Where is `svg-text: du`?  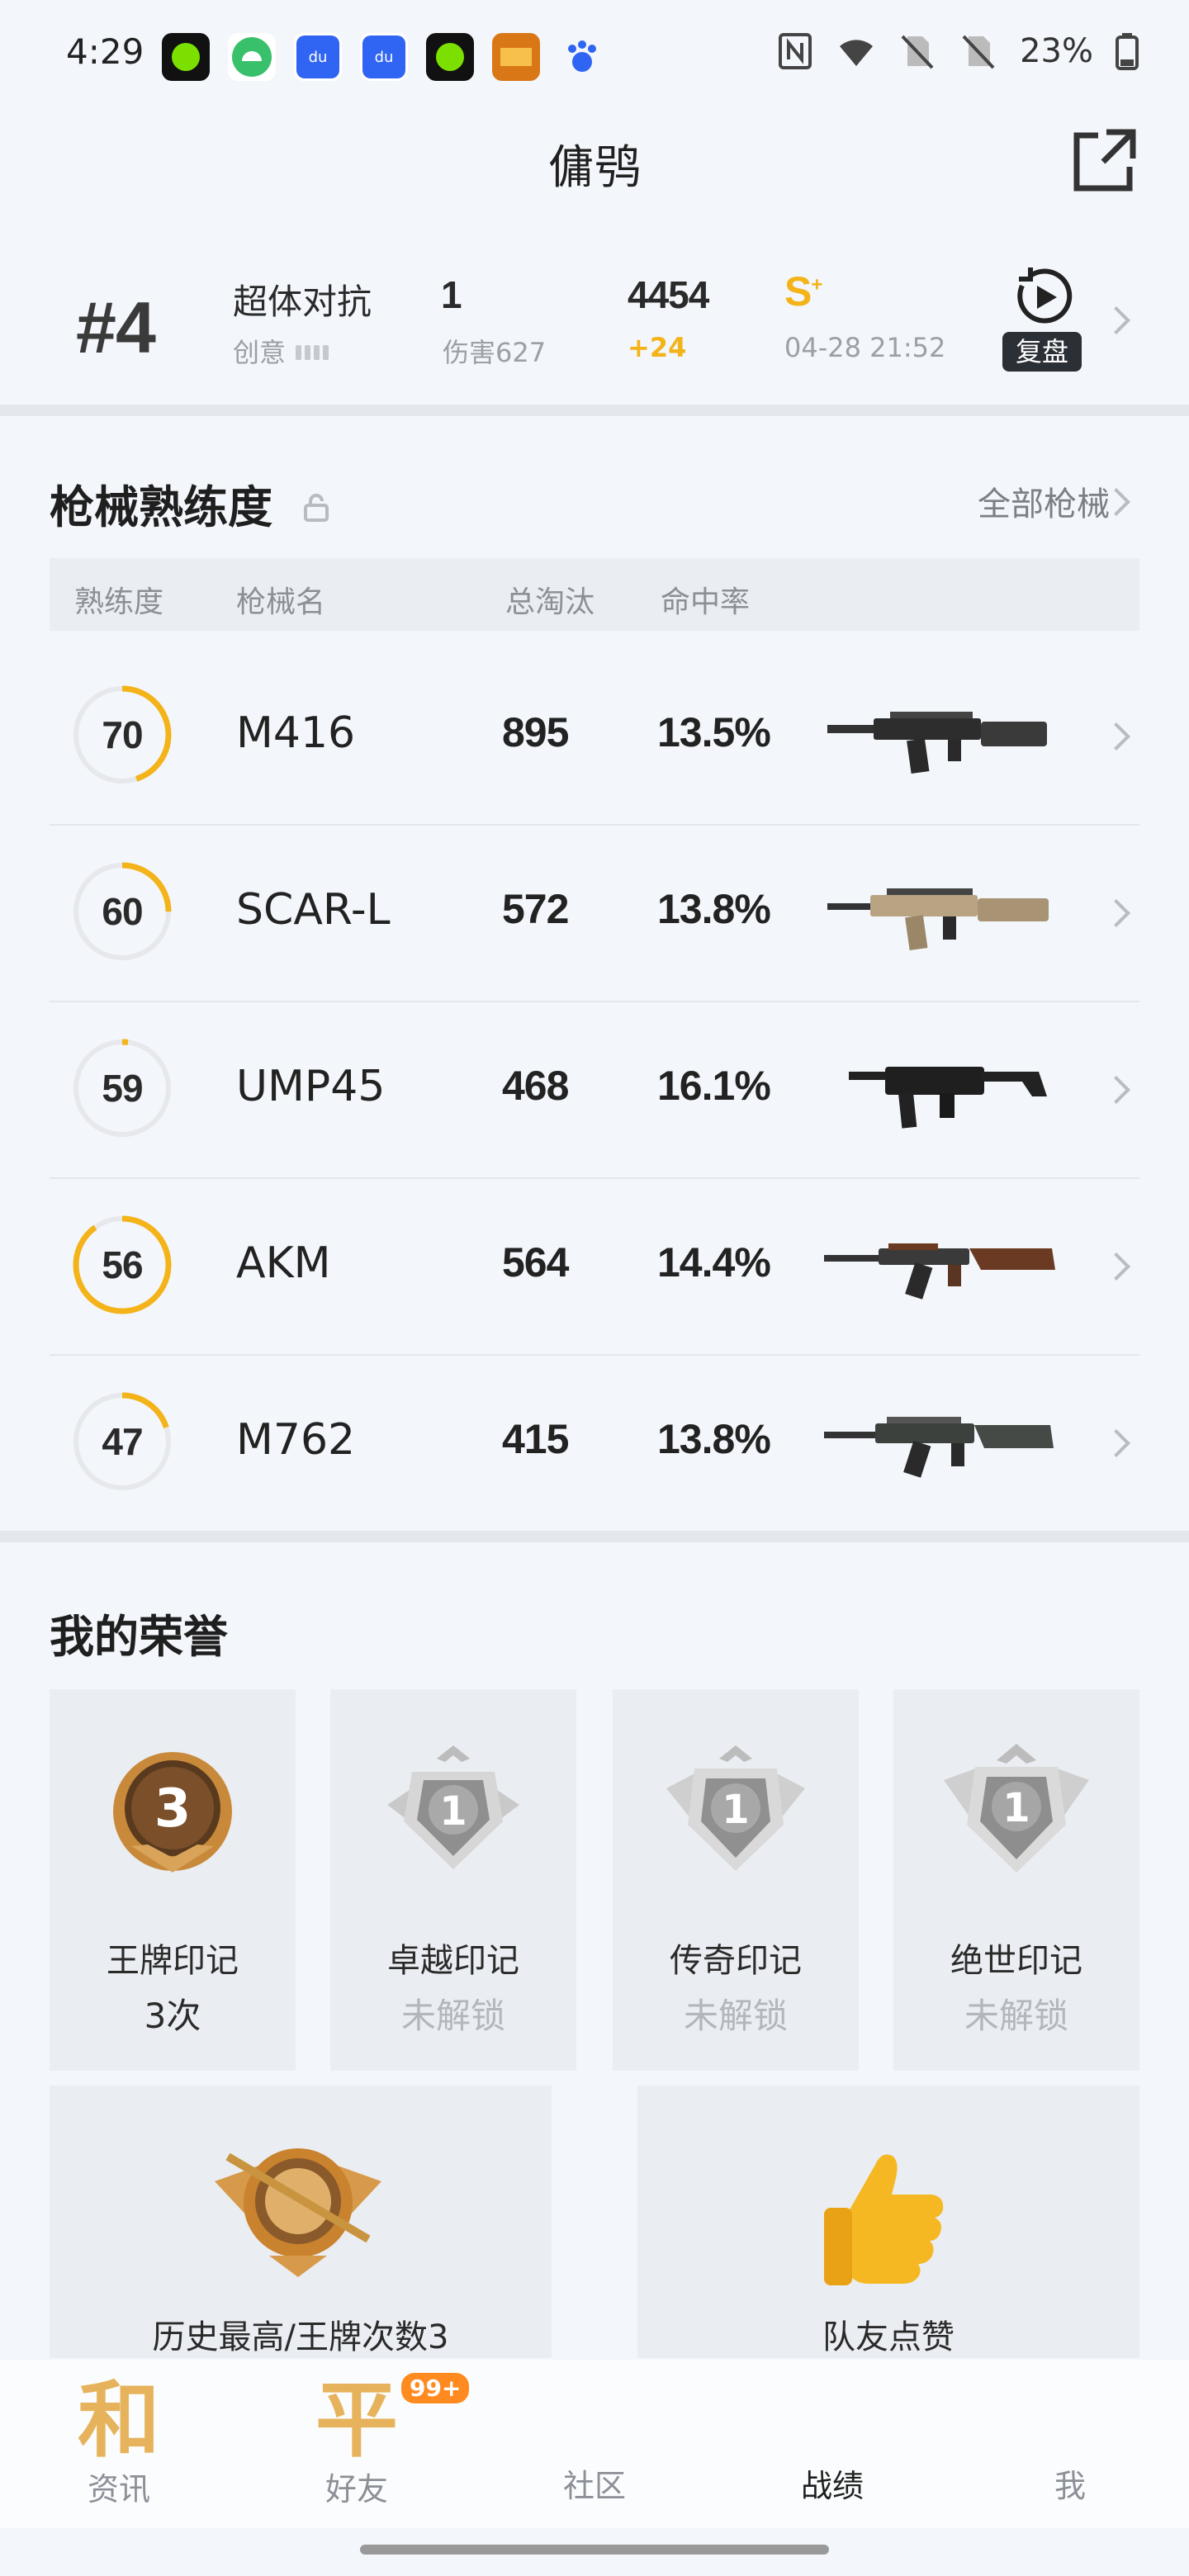
svg-text: du is located at coordinates (384, 57).